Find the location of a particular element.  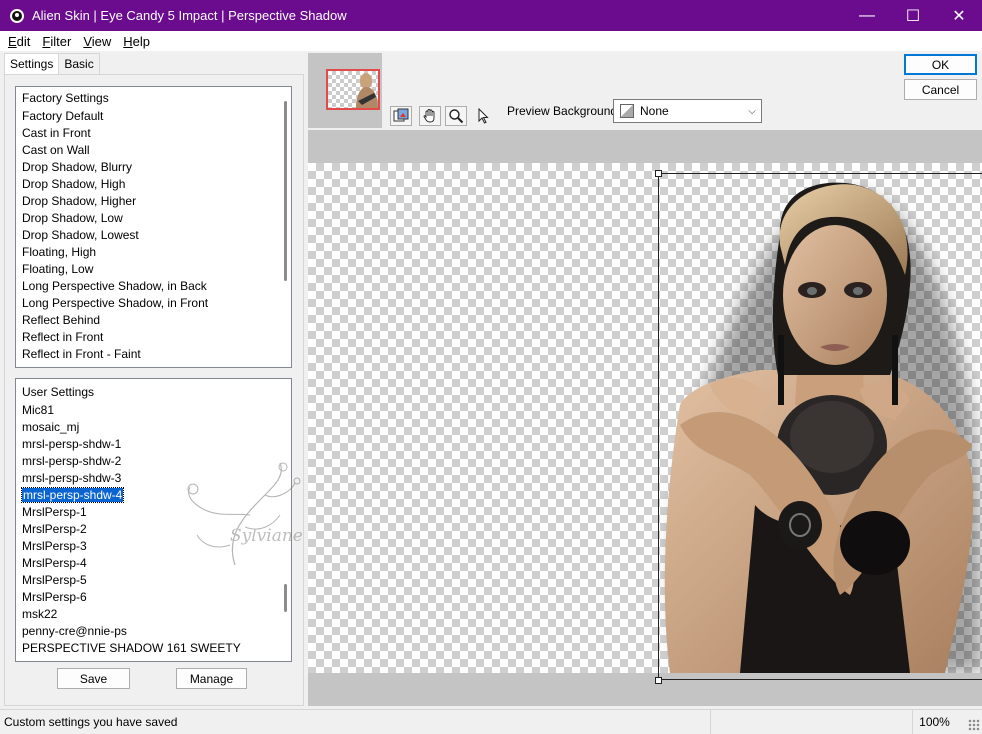

user-item: MrslPersp-2 is located at coordinates (153, 529).